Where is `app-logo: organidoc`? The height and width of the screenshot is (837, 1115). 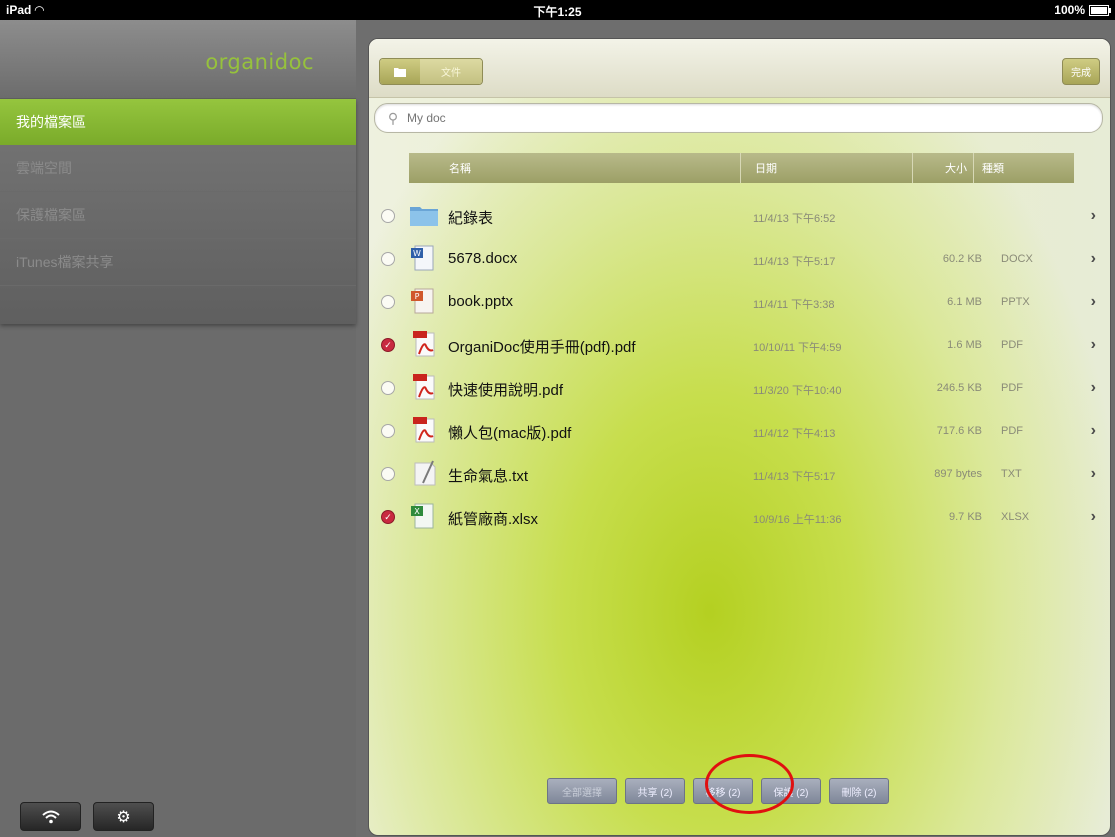 app-logo: organidoc is located at coordinates (259, 62).